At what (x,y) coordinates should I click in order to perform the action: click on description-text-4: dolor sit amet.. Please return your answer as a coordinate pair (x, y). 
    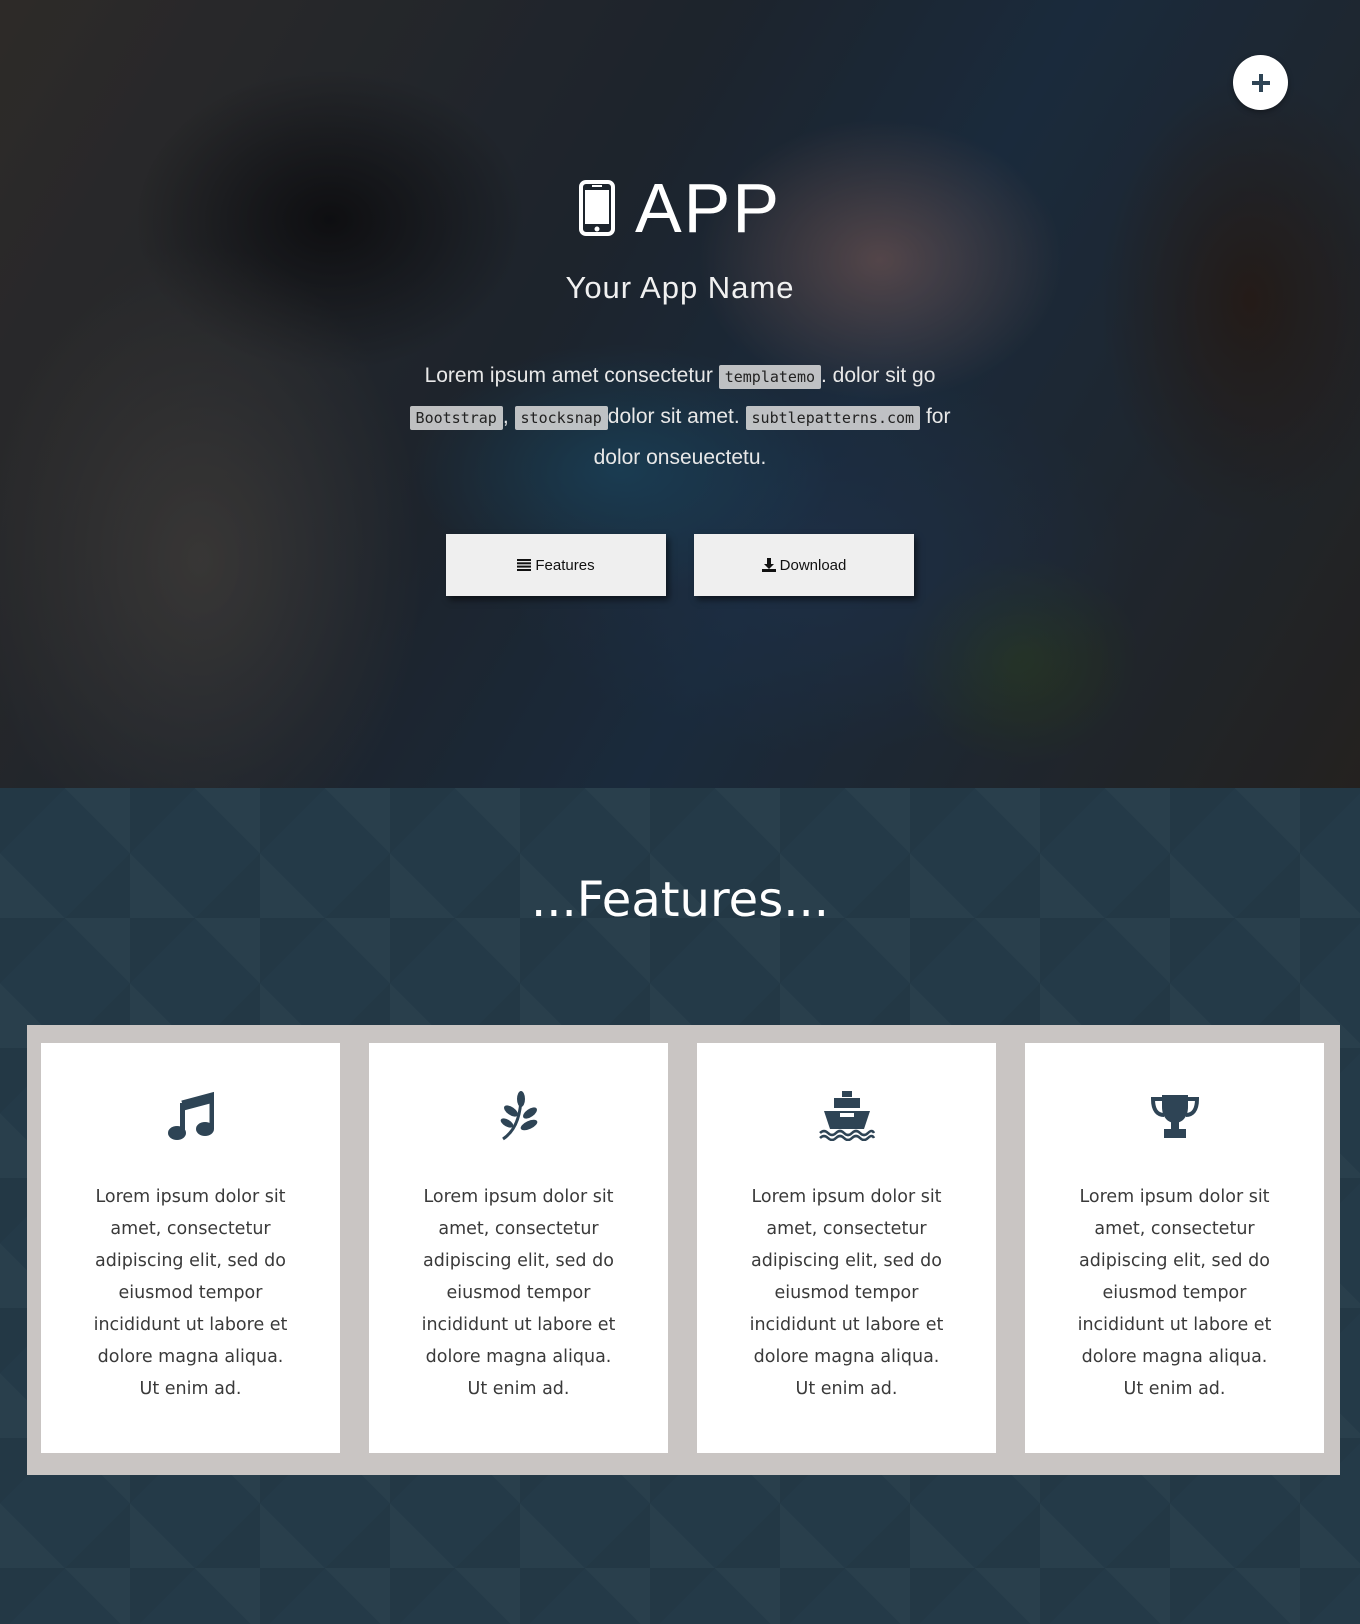
    Looking at the image, I should click on (673, 416).